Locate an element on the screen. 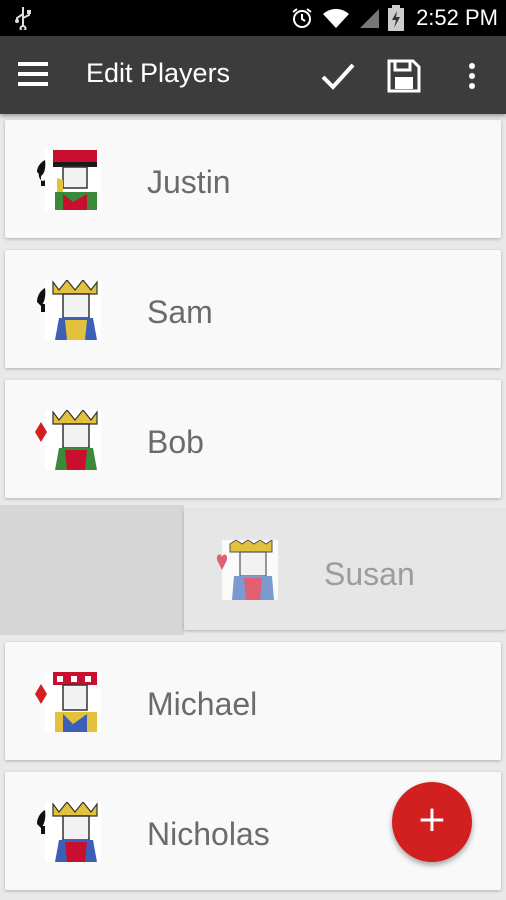 Image resolution: width=506 pixels, height=900 pixels. save-icon is located at coordinates (404, 76).